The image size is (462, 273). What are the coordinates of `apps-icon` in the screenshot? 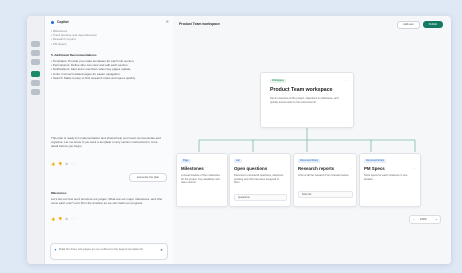 It's located at (35, 83).